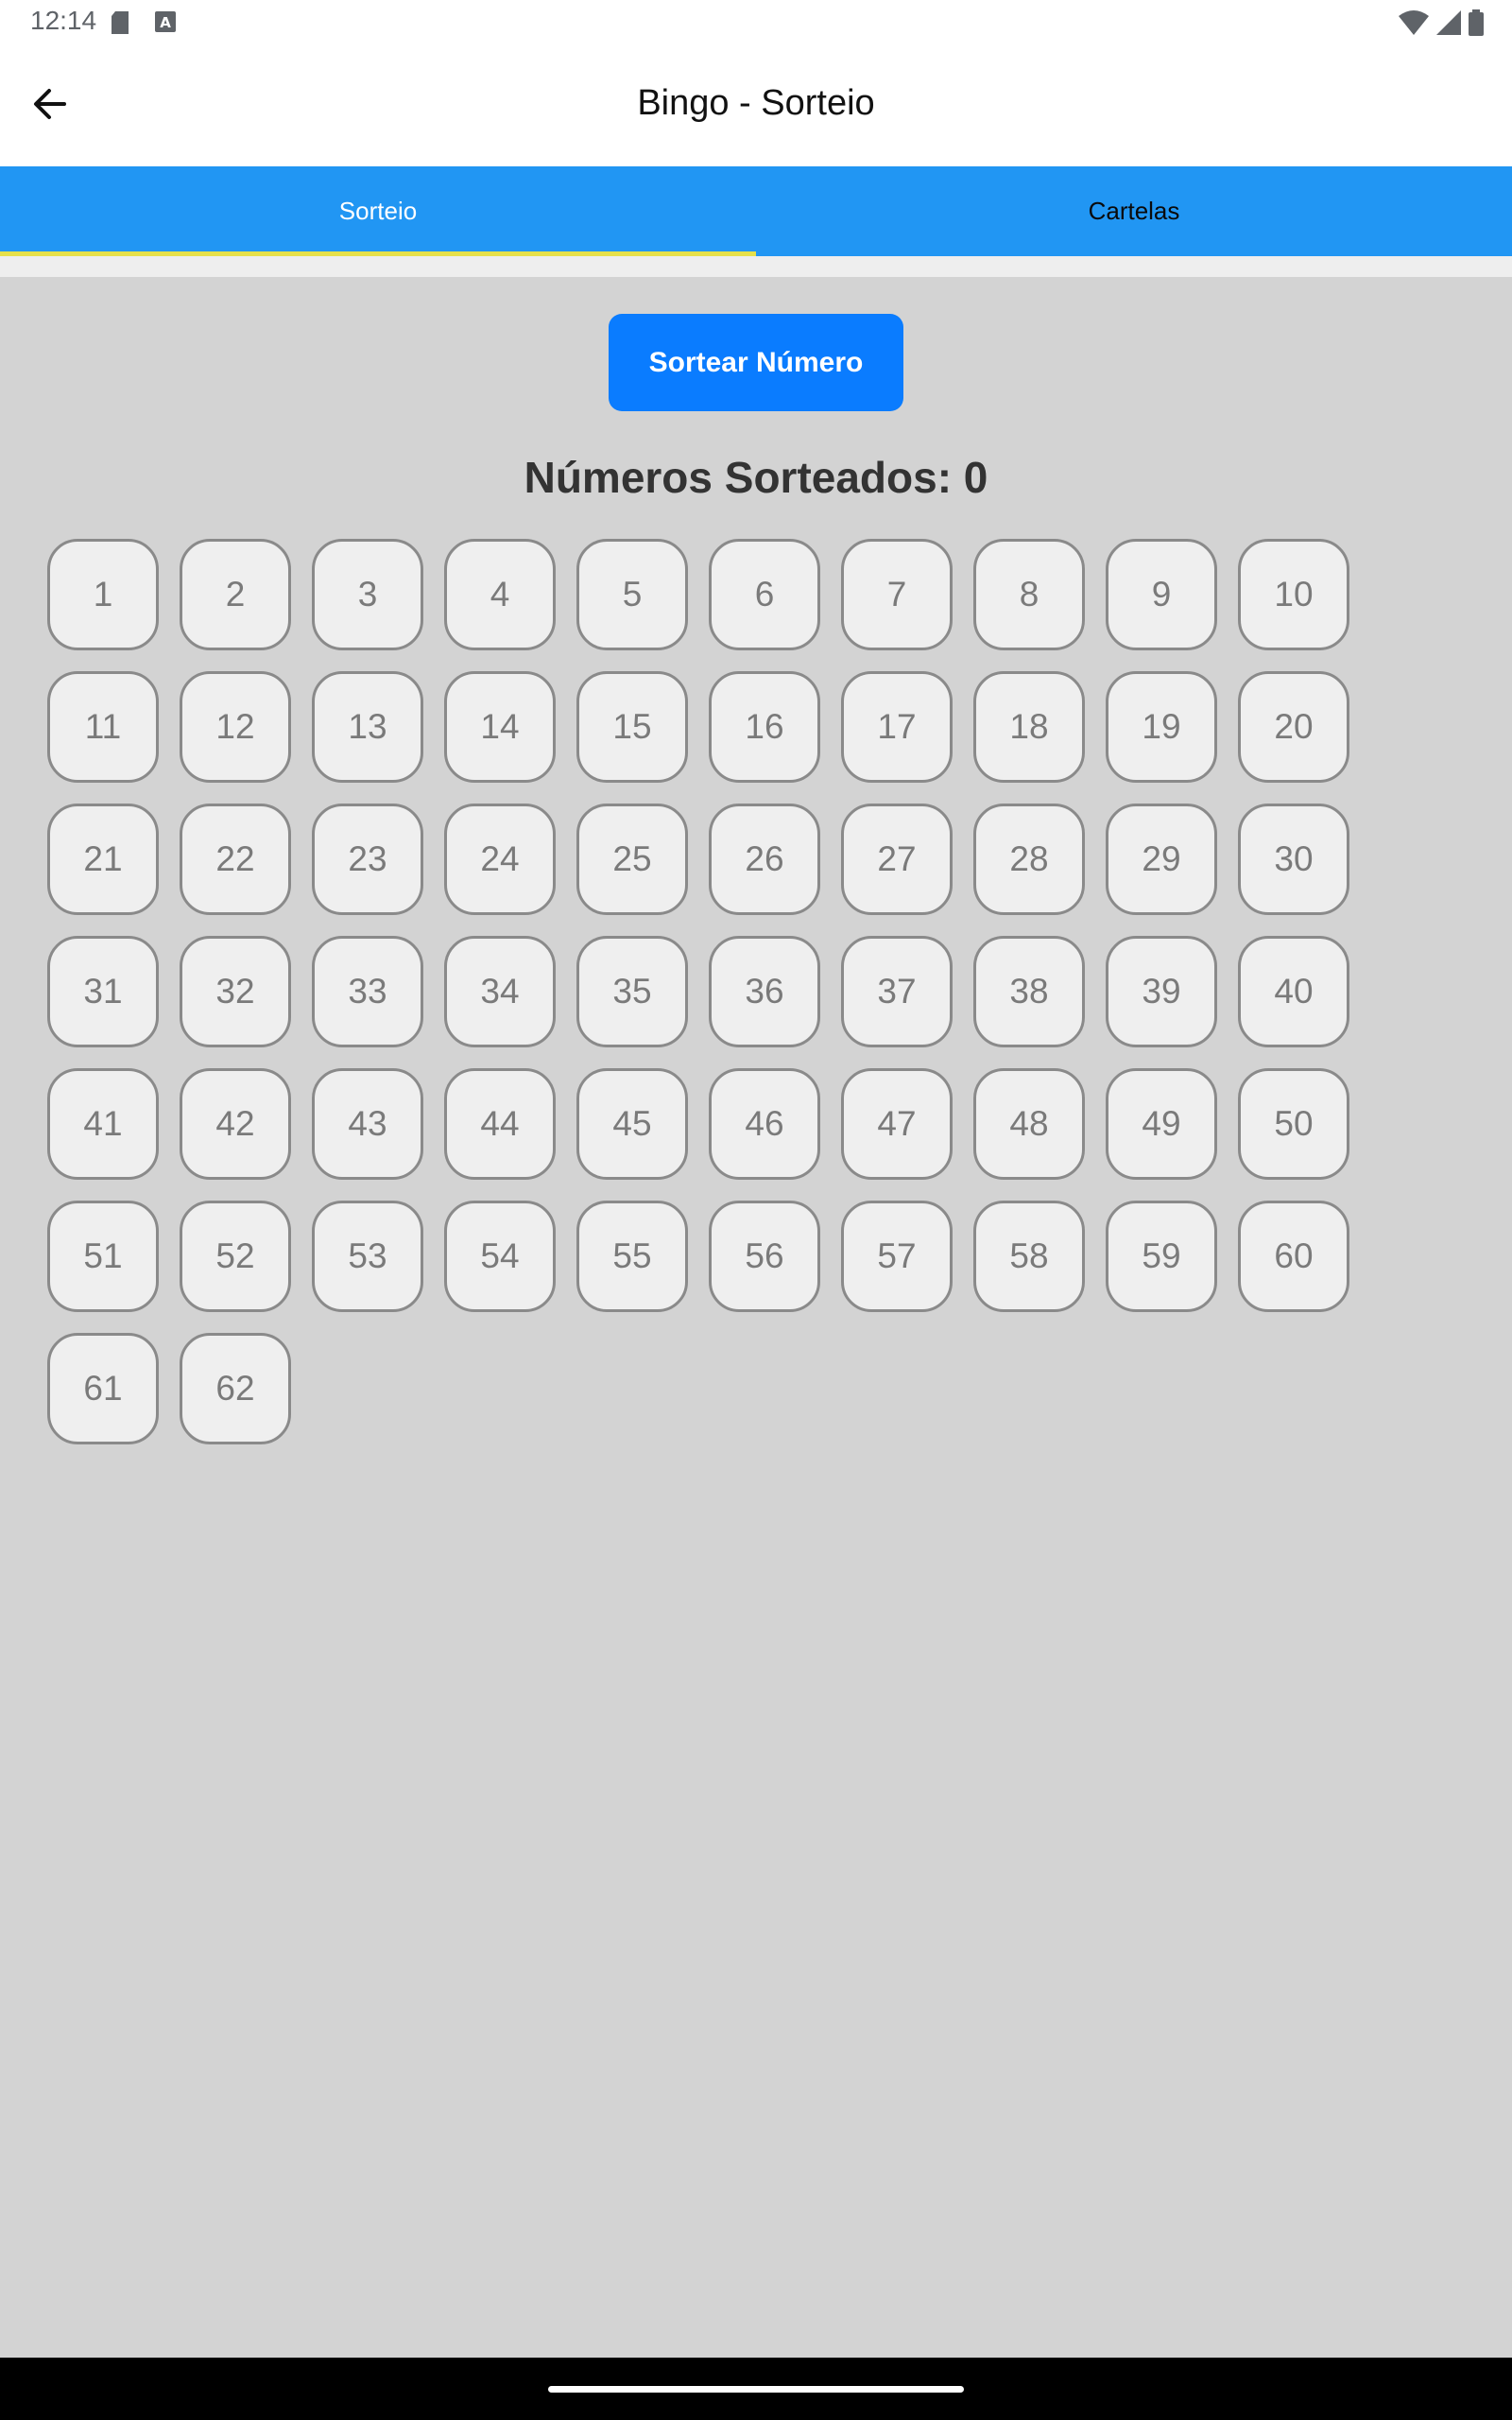 This screenshot has width=1512, height=2420. Describe the element at coordinates (756, 22) in the screenshot. I see `status-bar: 12:14 A` at that location.